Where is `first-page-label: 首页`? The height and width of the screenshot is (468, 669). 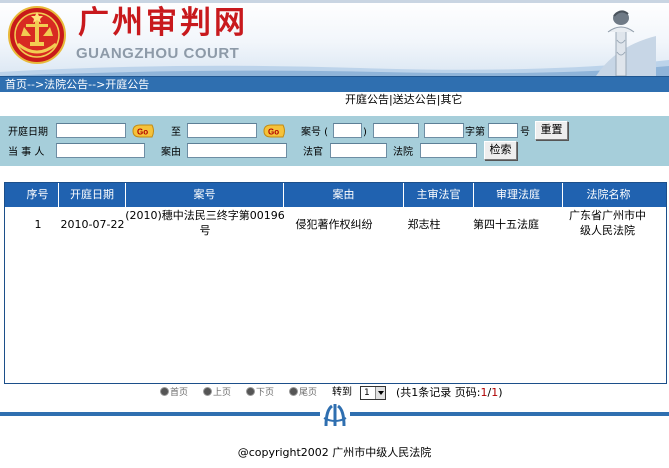
first-page-label: 首页 is located at coordinates (179, 393).